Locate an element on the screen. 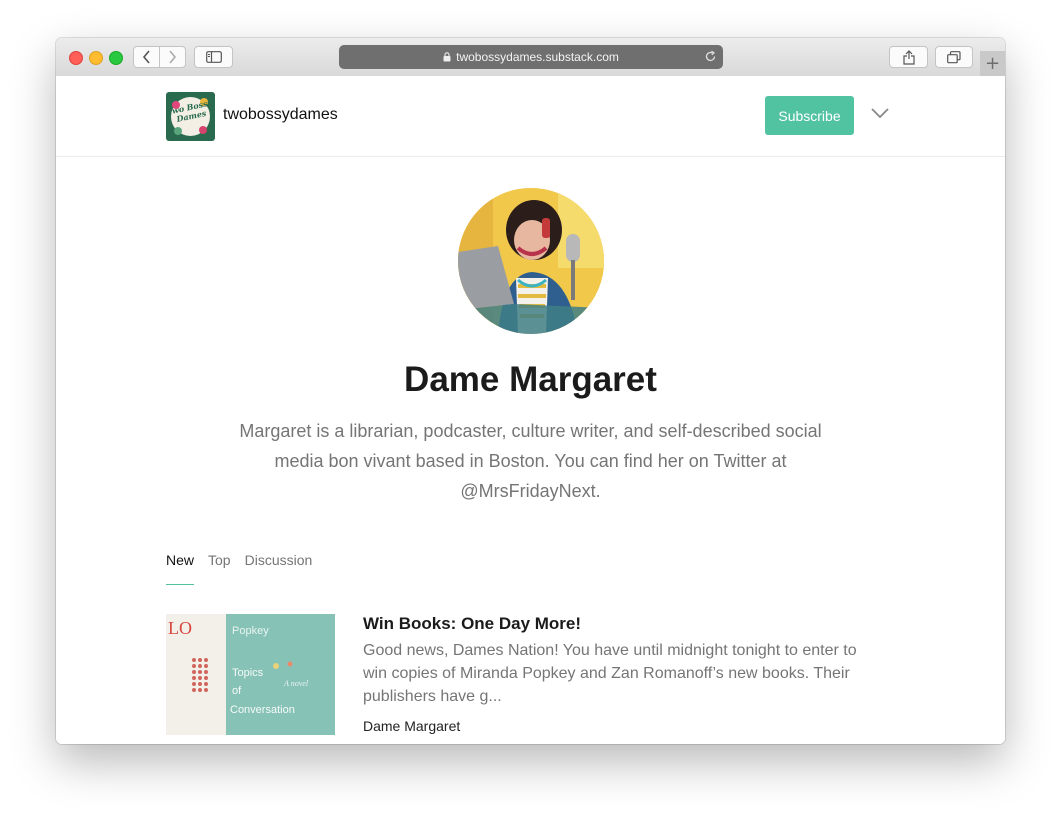 Image resolution: width=1061 pixels, height=819 pixels. address-bar: twobossydames.substack.com is located at coordinates (531, 57).